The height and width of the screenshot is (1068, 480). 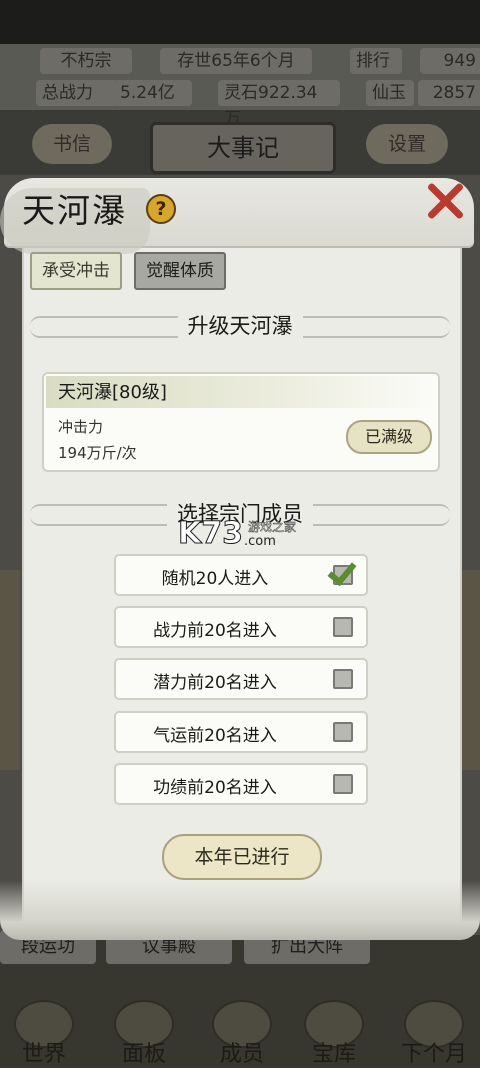 I want to click on power-value: 5.24亿, so click(x=153, y=93).